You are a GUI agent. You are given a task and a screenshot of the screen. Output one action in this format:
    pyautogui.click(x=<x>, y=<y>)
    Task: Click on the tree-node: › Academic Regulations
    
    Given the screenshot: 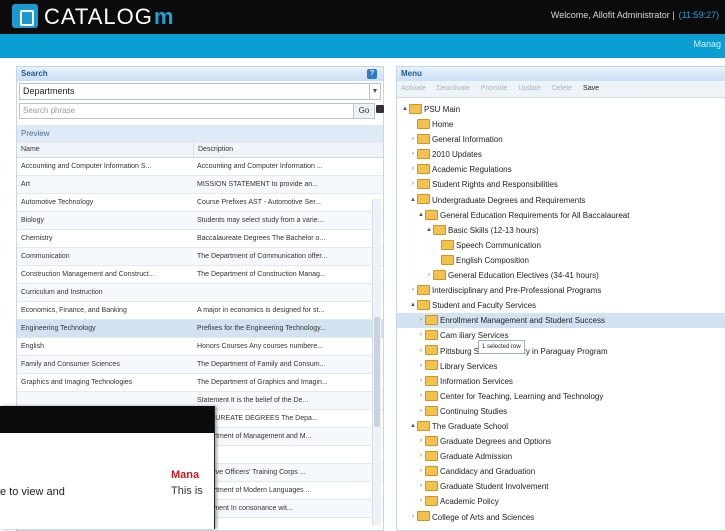 What is the action you would take?
    pyautogui.click(x=561, y=169)
    